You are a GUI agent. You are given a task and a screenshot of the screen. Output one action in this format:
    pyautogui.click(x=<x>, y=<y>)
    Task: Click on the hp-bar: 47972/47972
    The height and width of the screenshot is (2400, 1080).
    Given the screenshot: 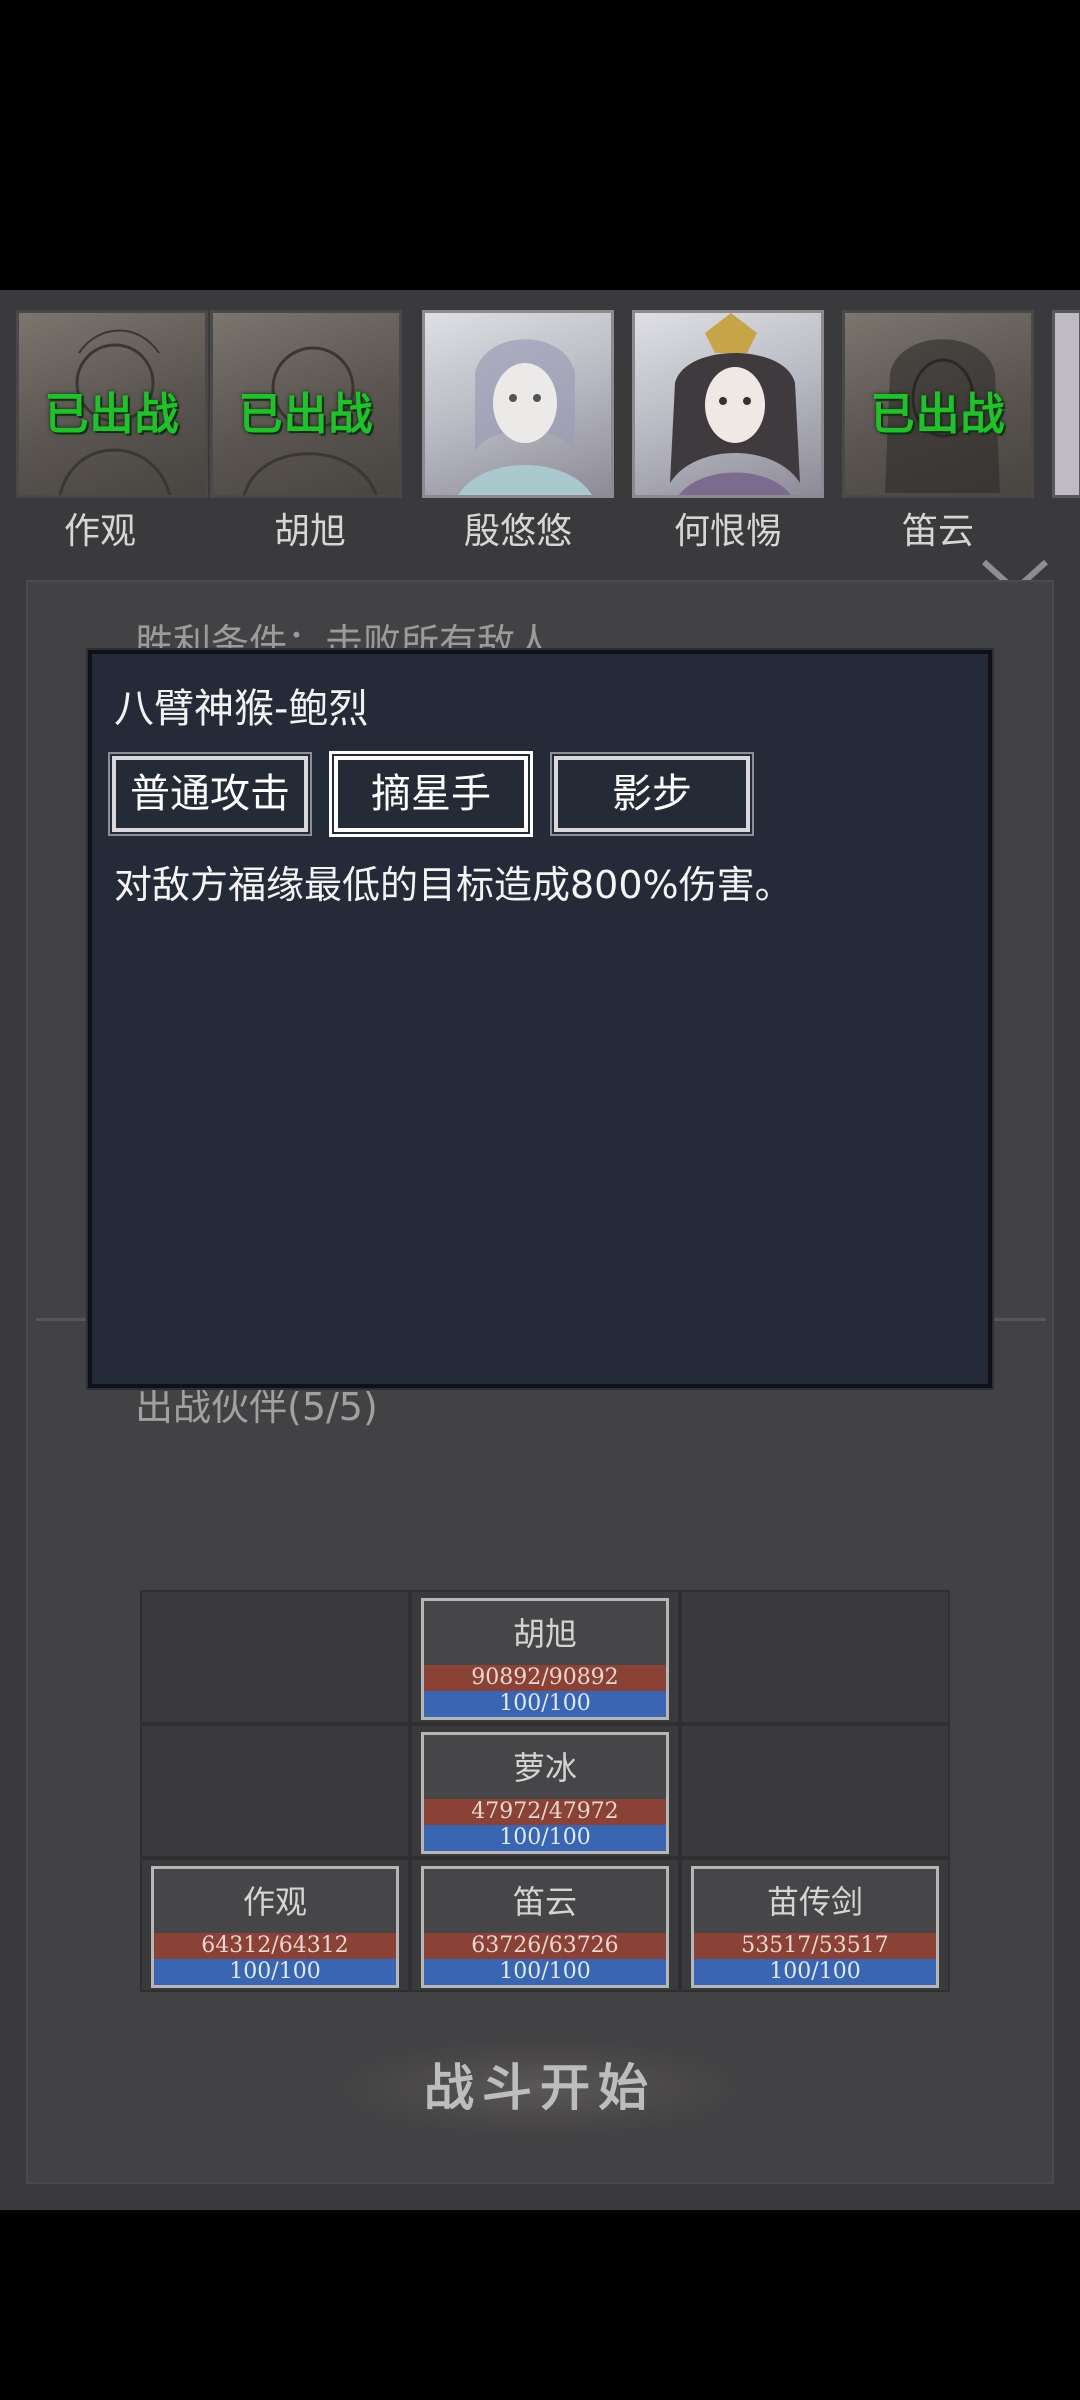 What is the action you would take?
    pyautogui.click(x=545, y=1812)
    